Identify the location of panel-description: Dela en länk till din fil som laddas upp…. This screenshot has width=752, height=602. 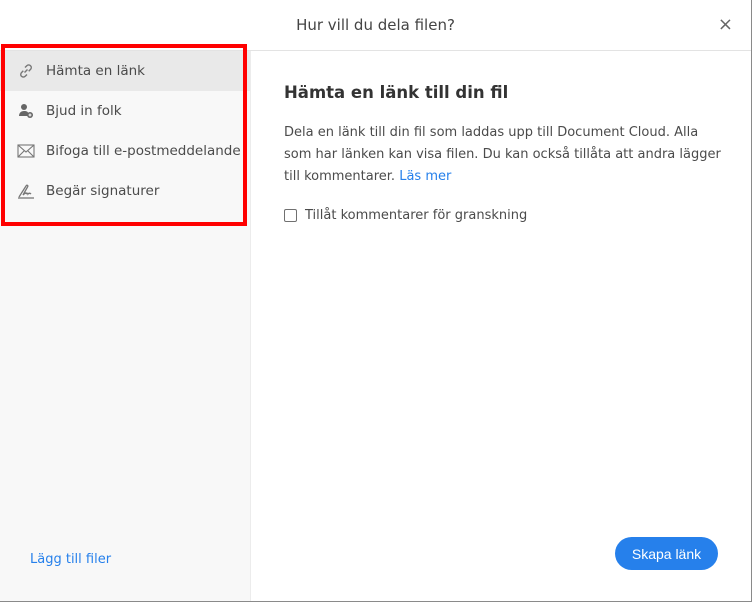
(504, 155).